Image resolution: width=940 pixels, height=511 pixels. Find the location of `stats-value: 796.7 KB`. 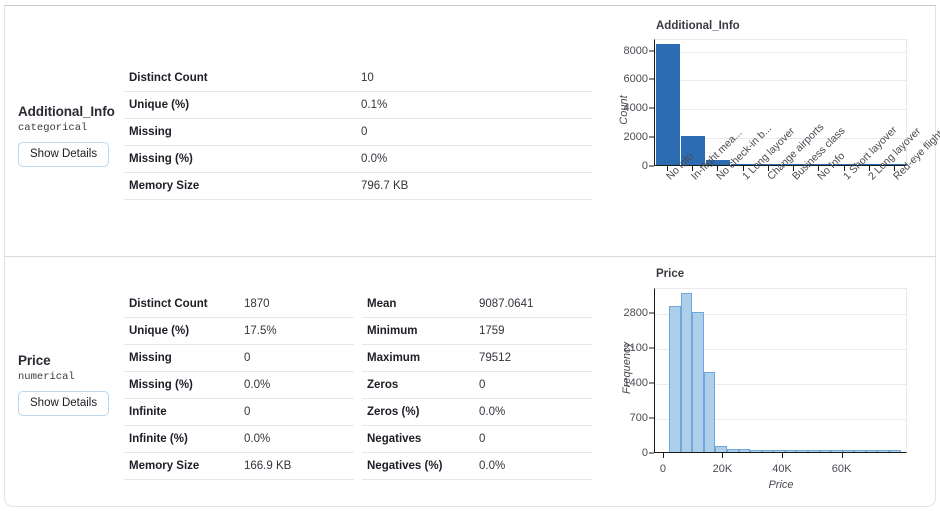

stats-value: 796.7 KB is located at coordinates (474, 186).